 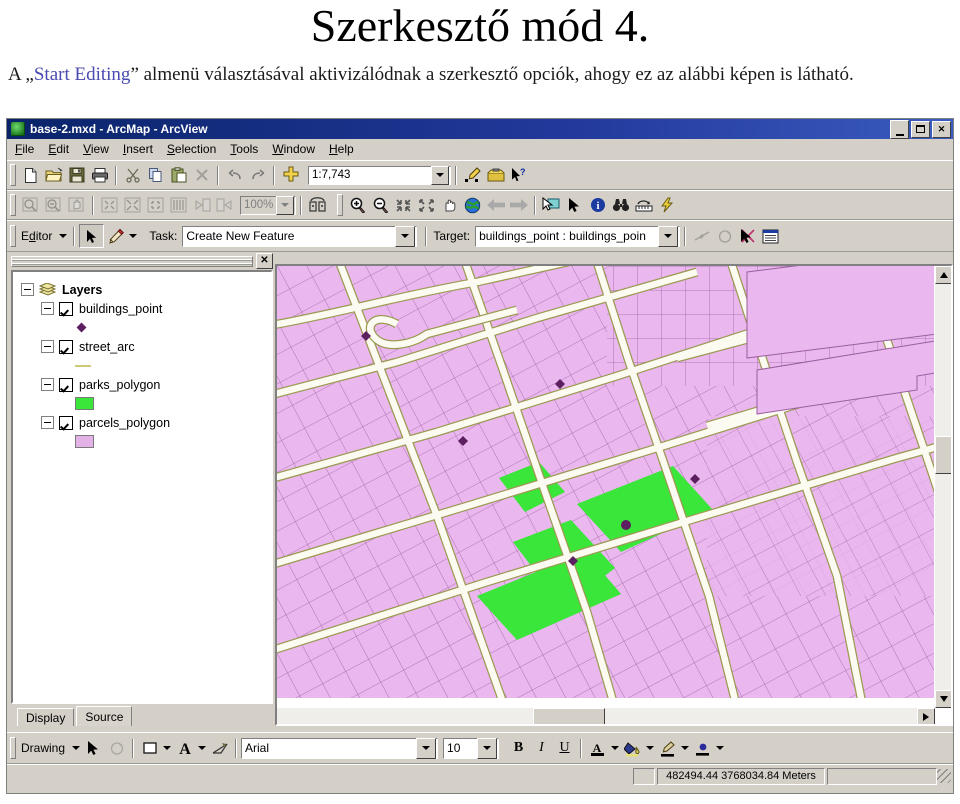 I want to click on full-extent-globe-icon, so click(x=472, y=205).